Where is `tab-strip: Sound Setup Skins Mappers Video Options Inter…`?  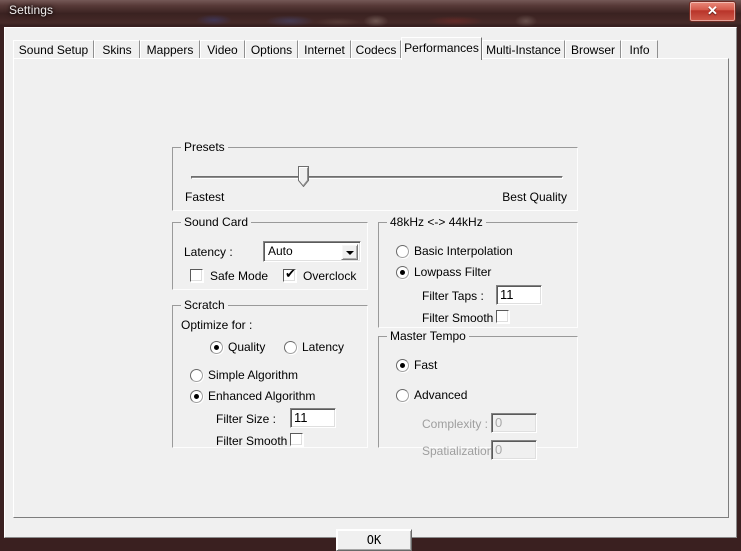
tab-strip: Sound Setup Skins Mappers Video Options Inter… is located at coordinates (371, 48).